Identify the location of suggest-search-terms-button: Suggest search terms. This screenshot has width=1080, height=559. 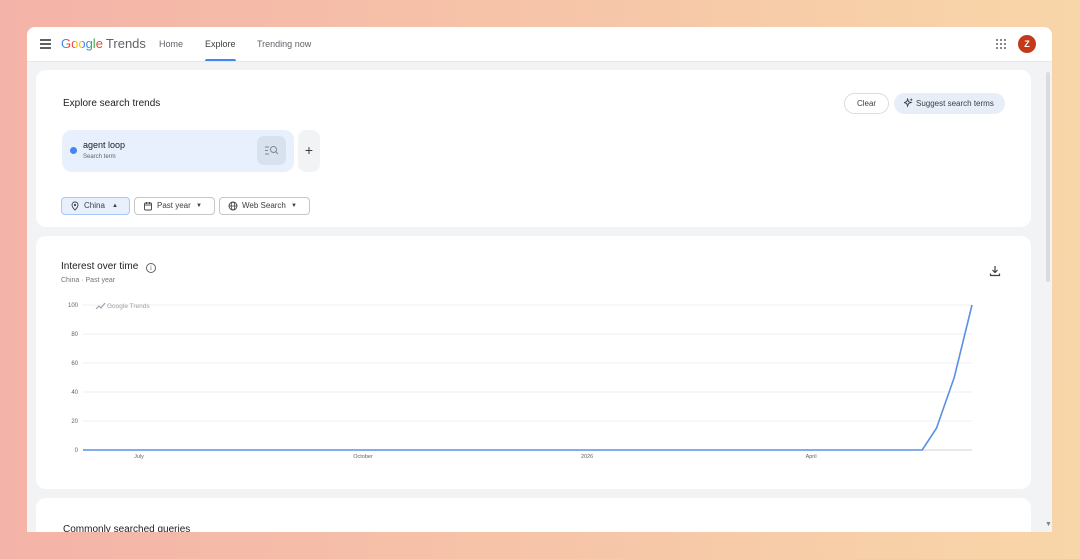
(949, 103).